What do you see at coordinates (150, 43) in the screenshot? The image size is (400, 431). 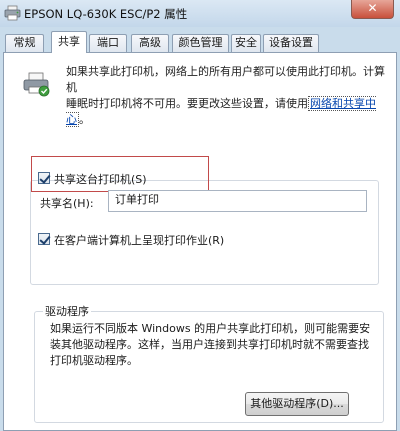 I see `tab-advanced: 高级` at bounding box center [150, 43].